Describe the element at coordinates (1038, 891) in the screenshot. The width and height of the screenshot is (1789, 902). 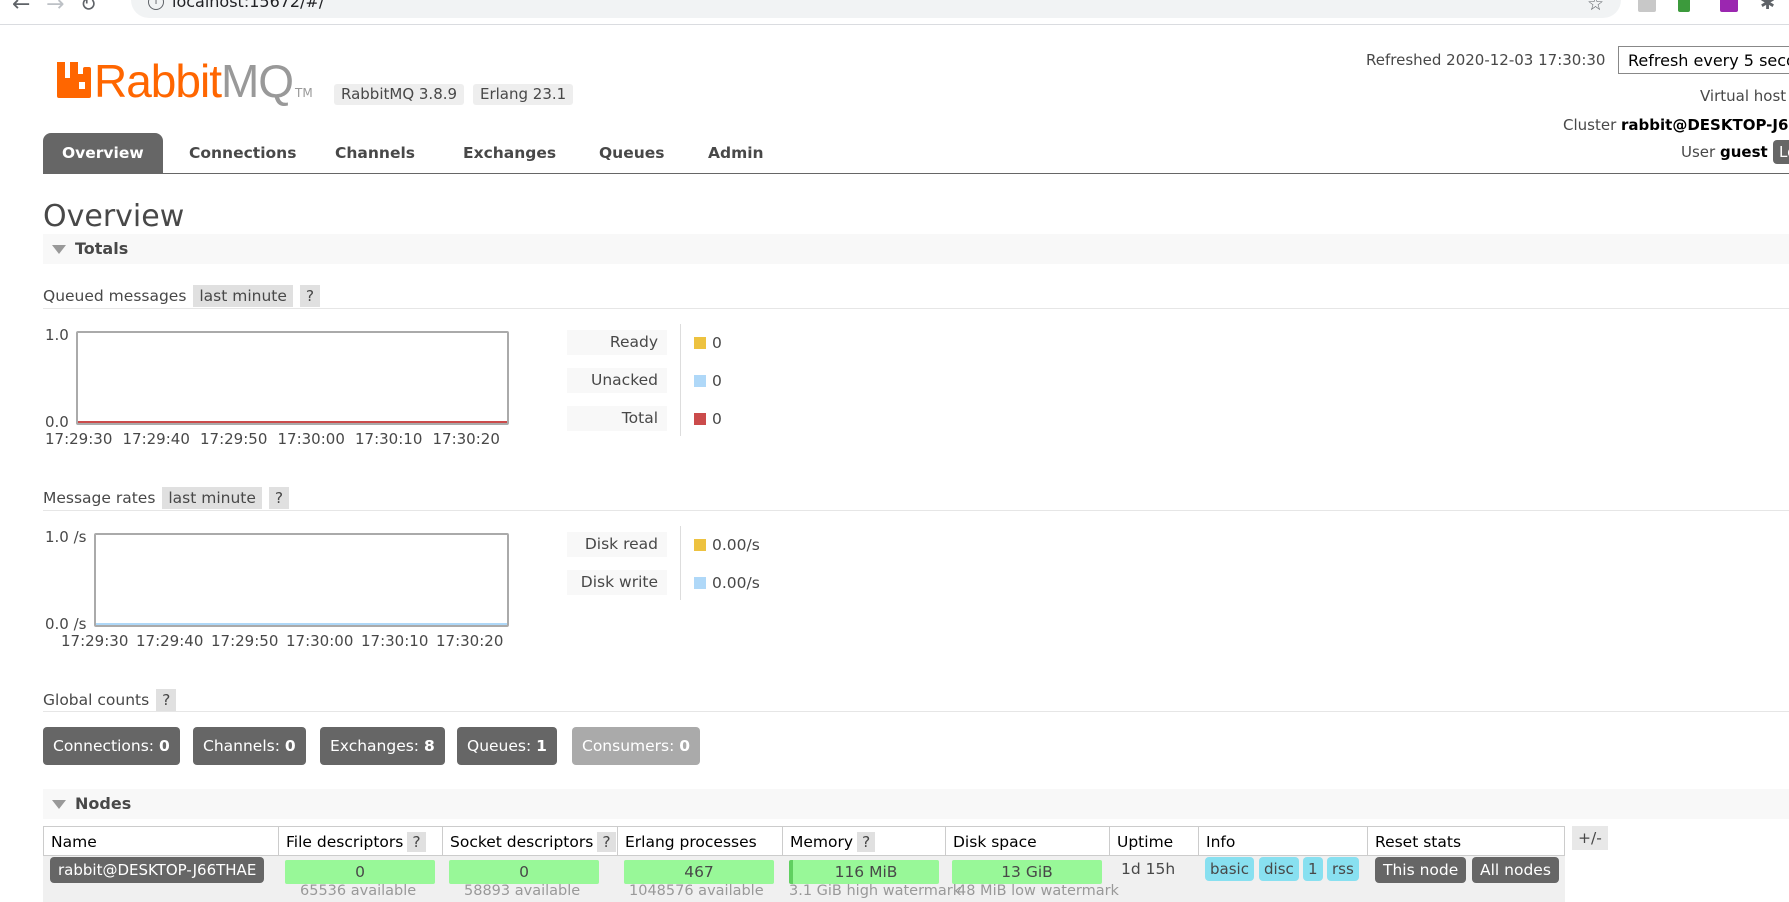
I see `disk-space-watermark: 48 MiB low watermark` at that location.